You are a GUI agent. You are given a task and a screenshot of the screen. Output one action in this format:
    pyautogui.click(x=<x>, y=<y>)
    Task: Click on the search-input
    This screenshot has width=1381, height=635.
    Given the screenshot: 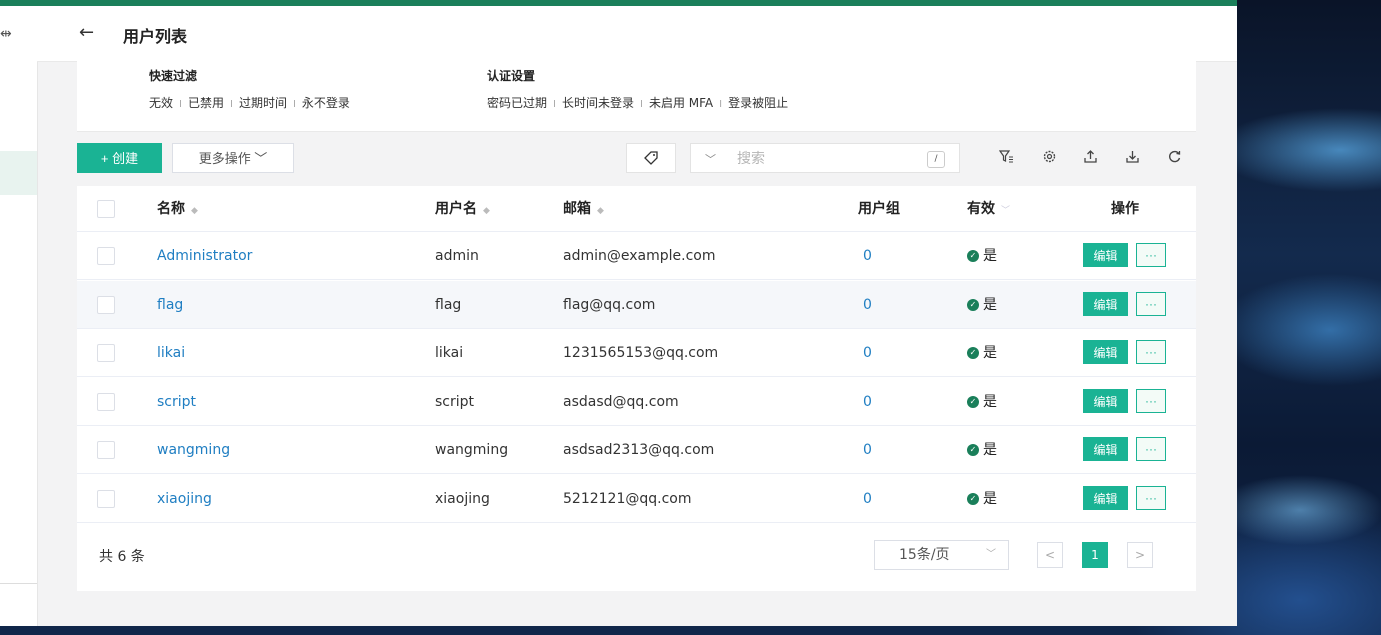 What is the action you would take?
    pyautogui.click(x=827, y=159)
    